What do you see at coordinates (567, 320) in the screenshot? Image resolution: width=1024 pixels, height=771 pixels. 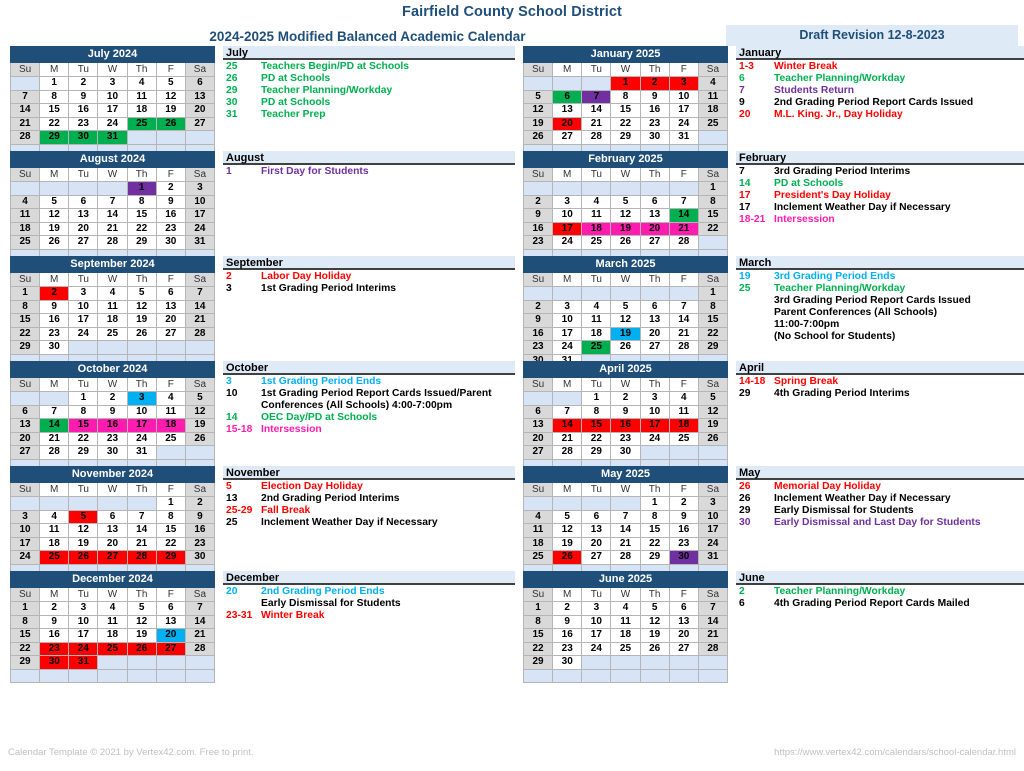 I see `day-cell: 10` at bounding box center [567, 320].